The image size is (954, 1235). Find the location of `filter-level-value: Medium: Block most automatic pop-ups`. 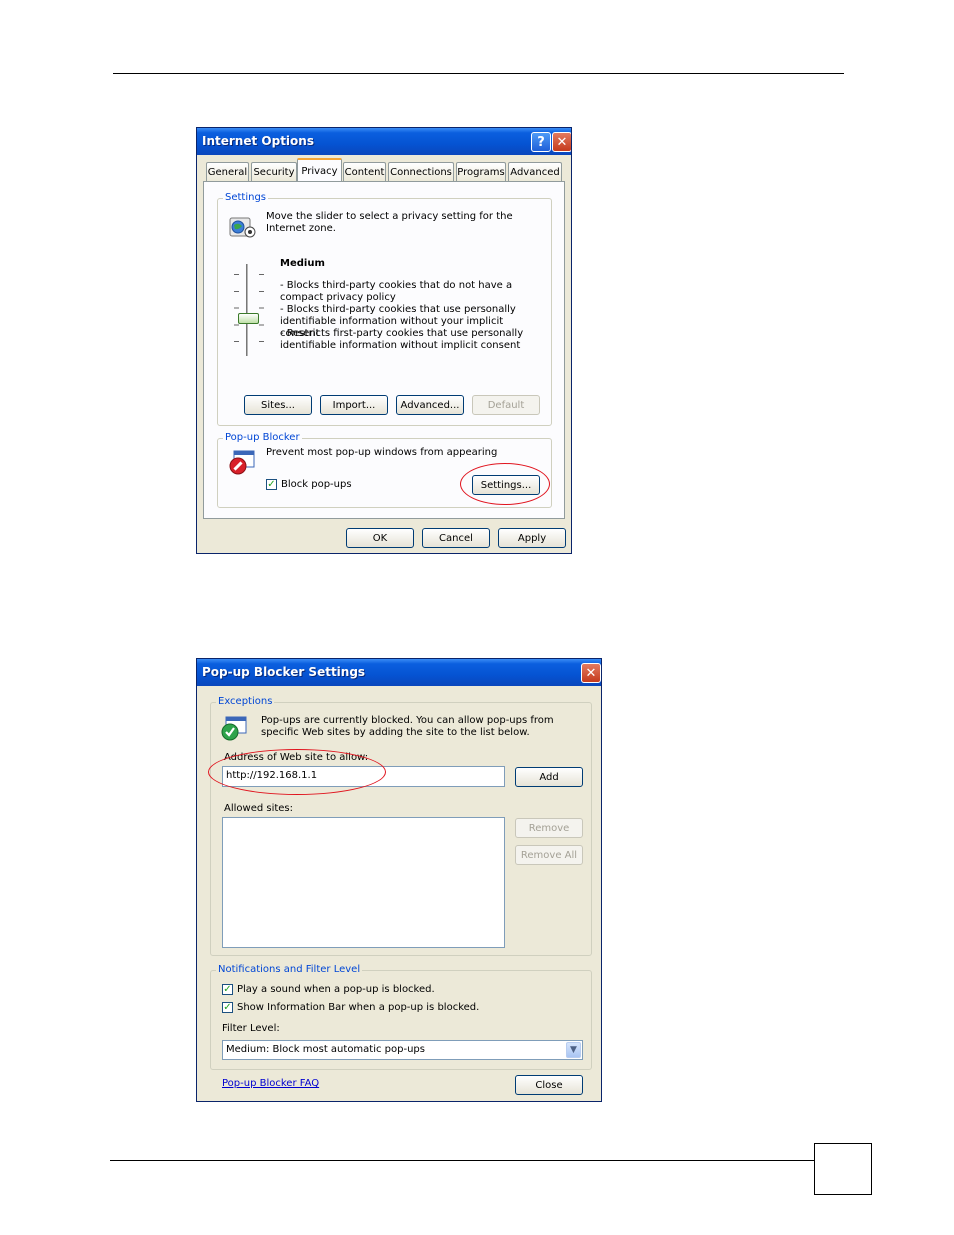

filter-level-value: Medium: Block most automatic pop-ups is located at coordinates (325, 1049).